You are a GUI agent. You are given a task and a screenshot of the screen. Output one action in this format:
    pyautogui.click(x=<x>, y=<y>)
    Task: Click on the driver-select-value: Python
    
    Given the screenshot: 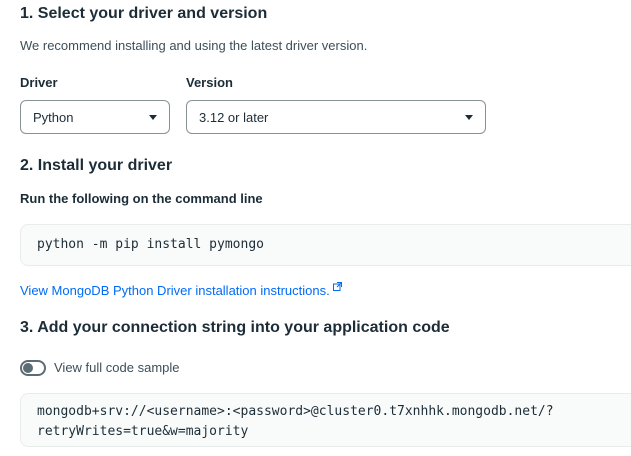 What is the action you would take?
    pyautogui.click(x=53, y=117)
    